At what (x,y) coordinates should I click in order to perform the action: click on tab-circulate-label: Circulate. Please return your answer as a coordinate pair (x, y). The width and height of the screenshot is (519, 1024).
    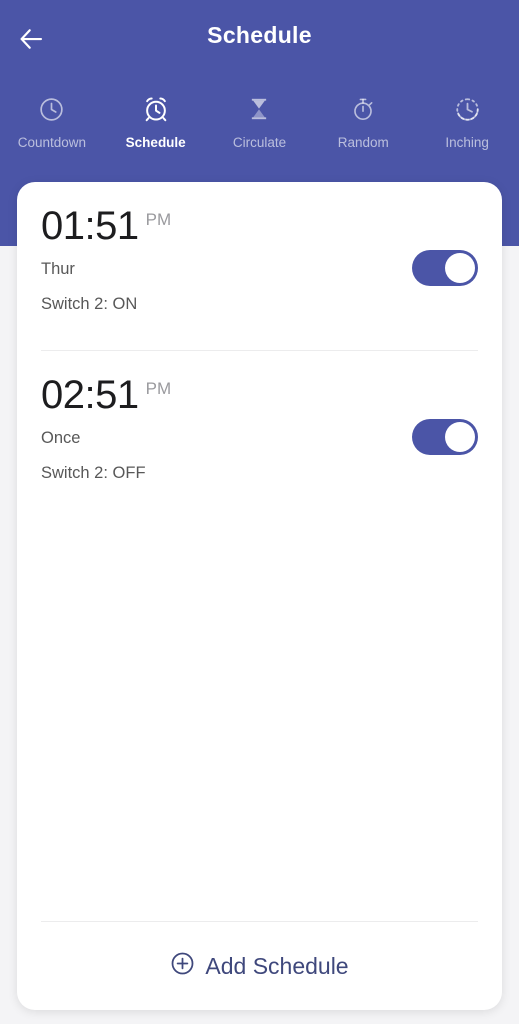
    Looking at the image, I should click on (259, 142).